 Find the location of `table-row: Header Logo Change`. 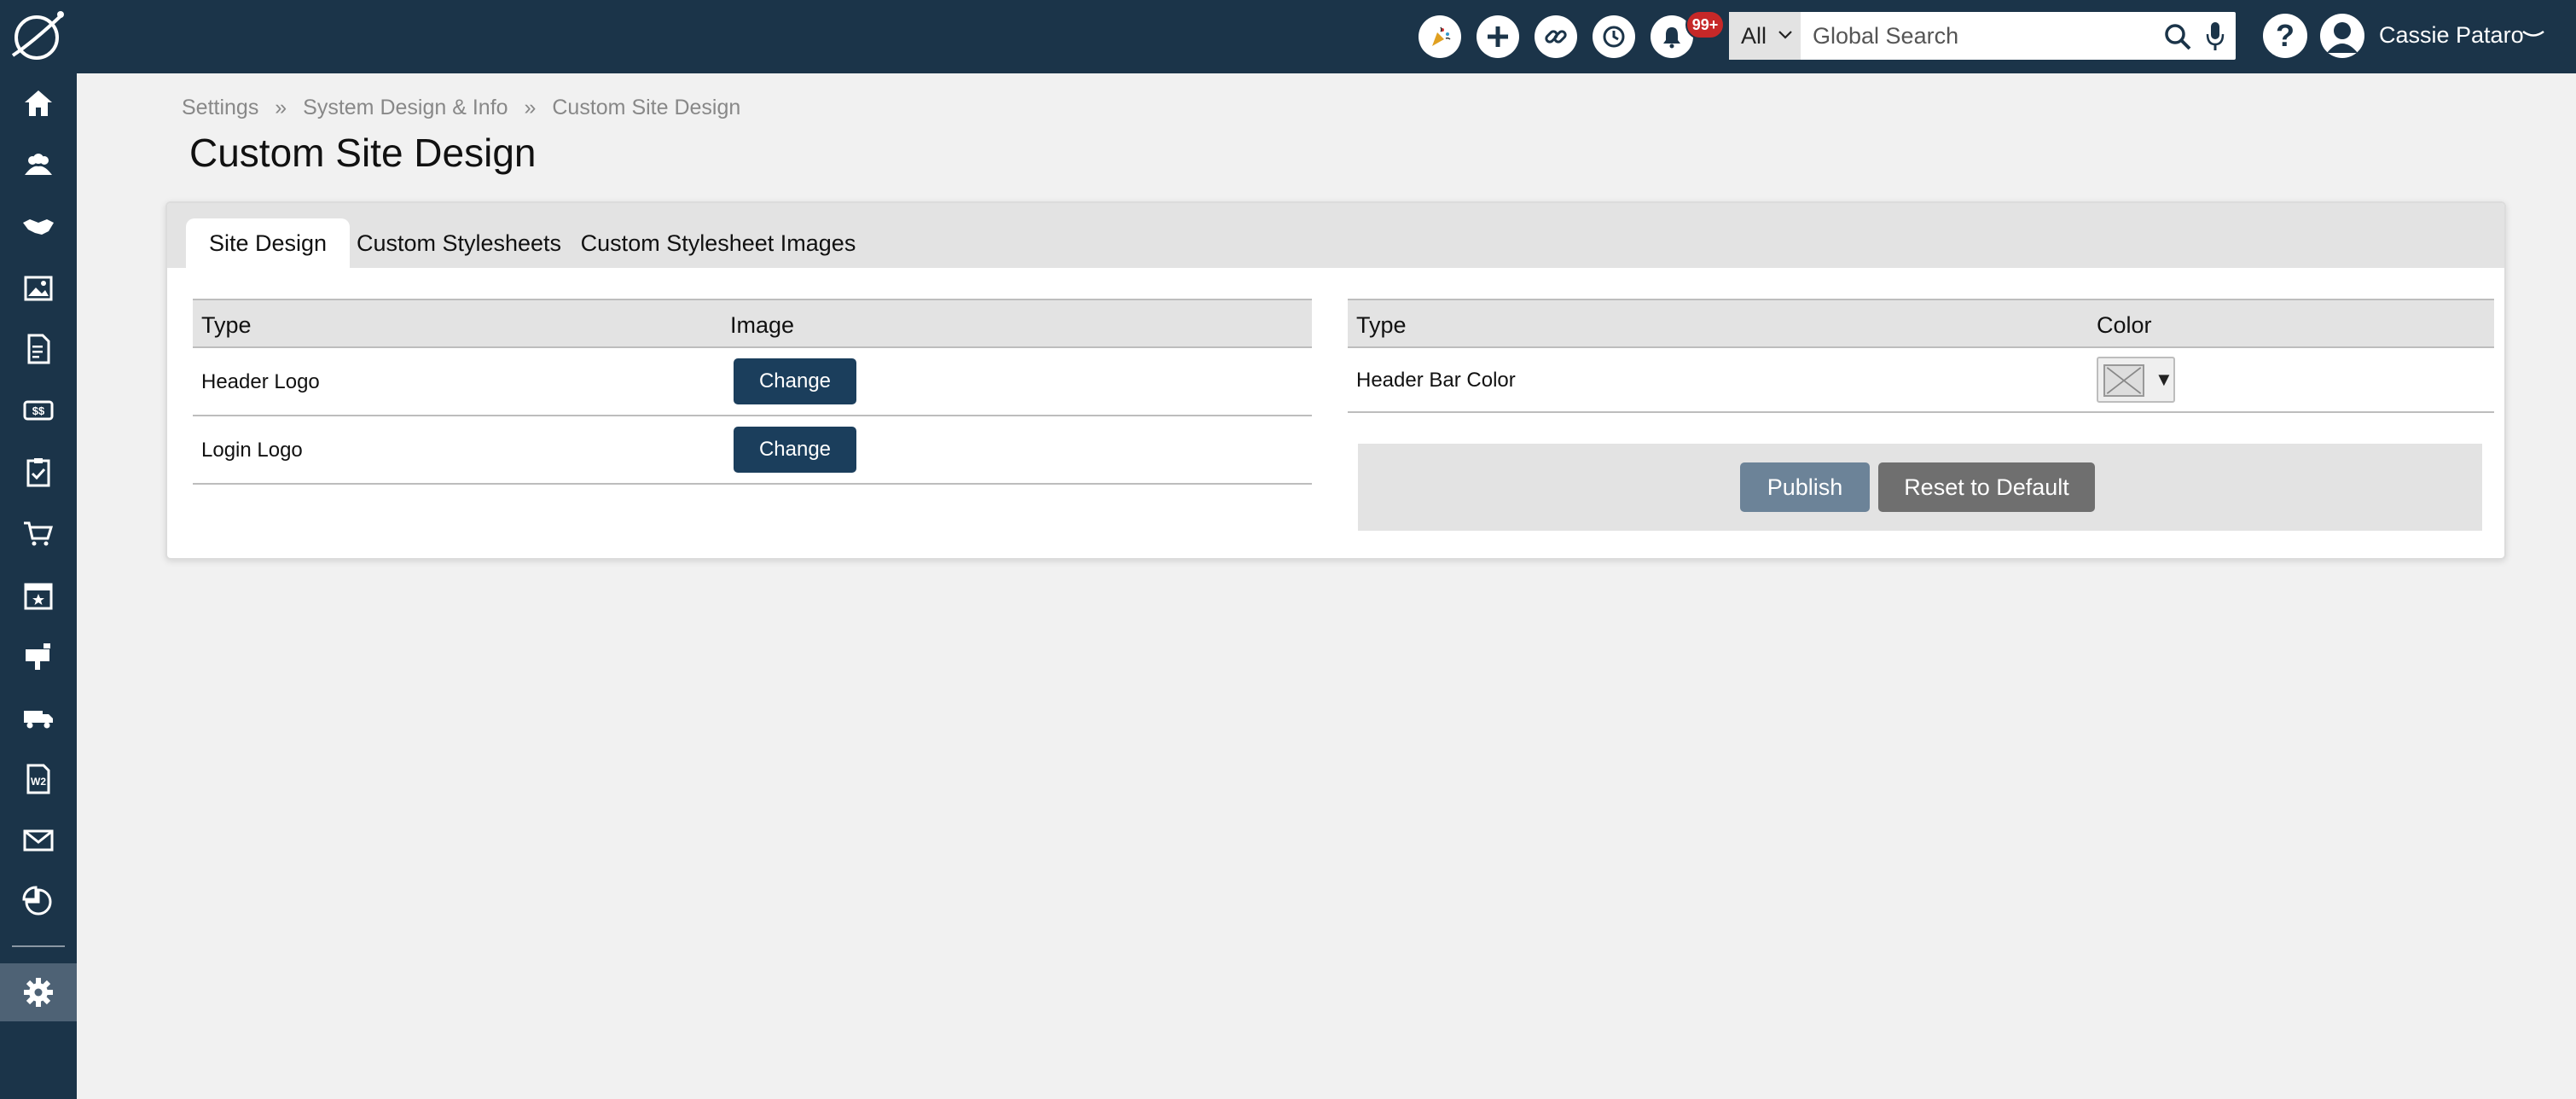

table-row: Header Logo Change is located at coordinates (752, 382).